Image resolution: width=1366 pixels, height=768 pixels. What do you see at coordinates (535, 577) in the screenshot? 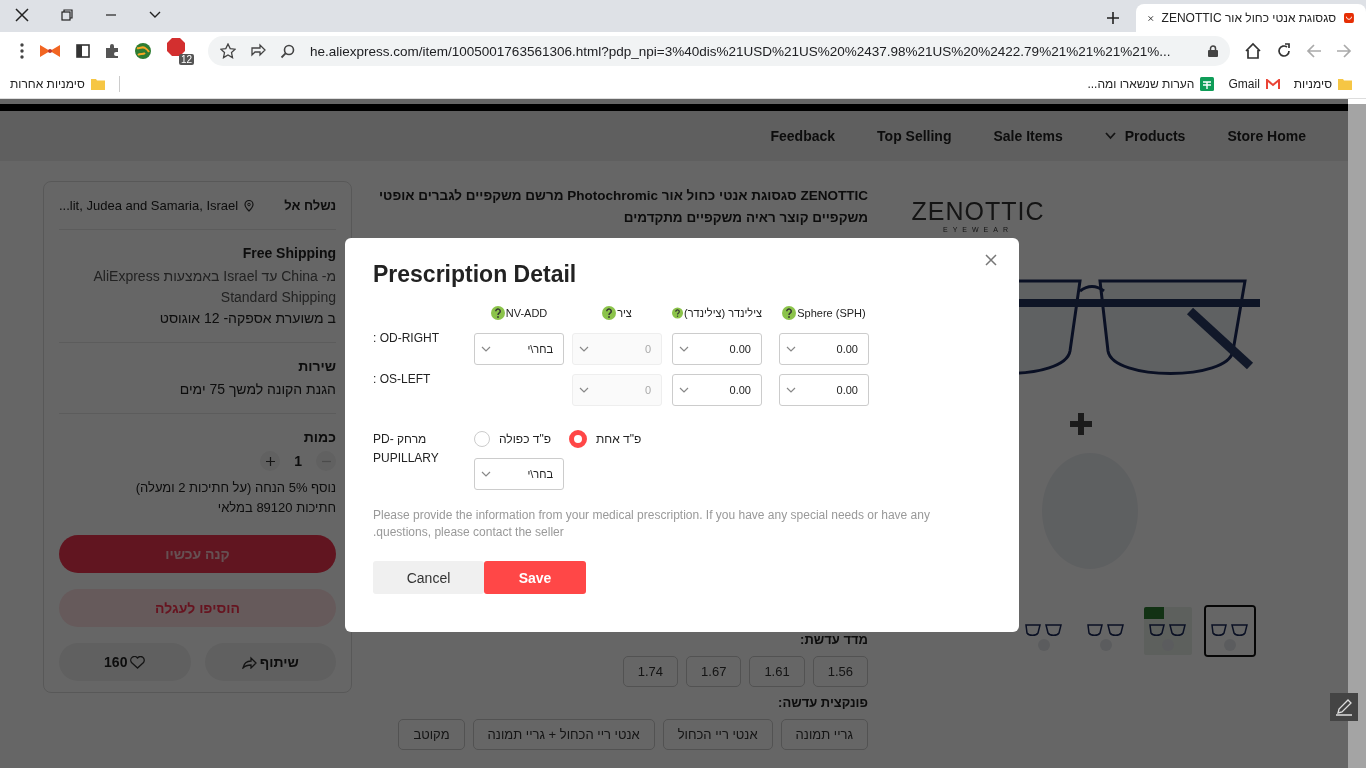
I see `save-button: Save` at bounding box center [535, 577].